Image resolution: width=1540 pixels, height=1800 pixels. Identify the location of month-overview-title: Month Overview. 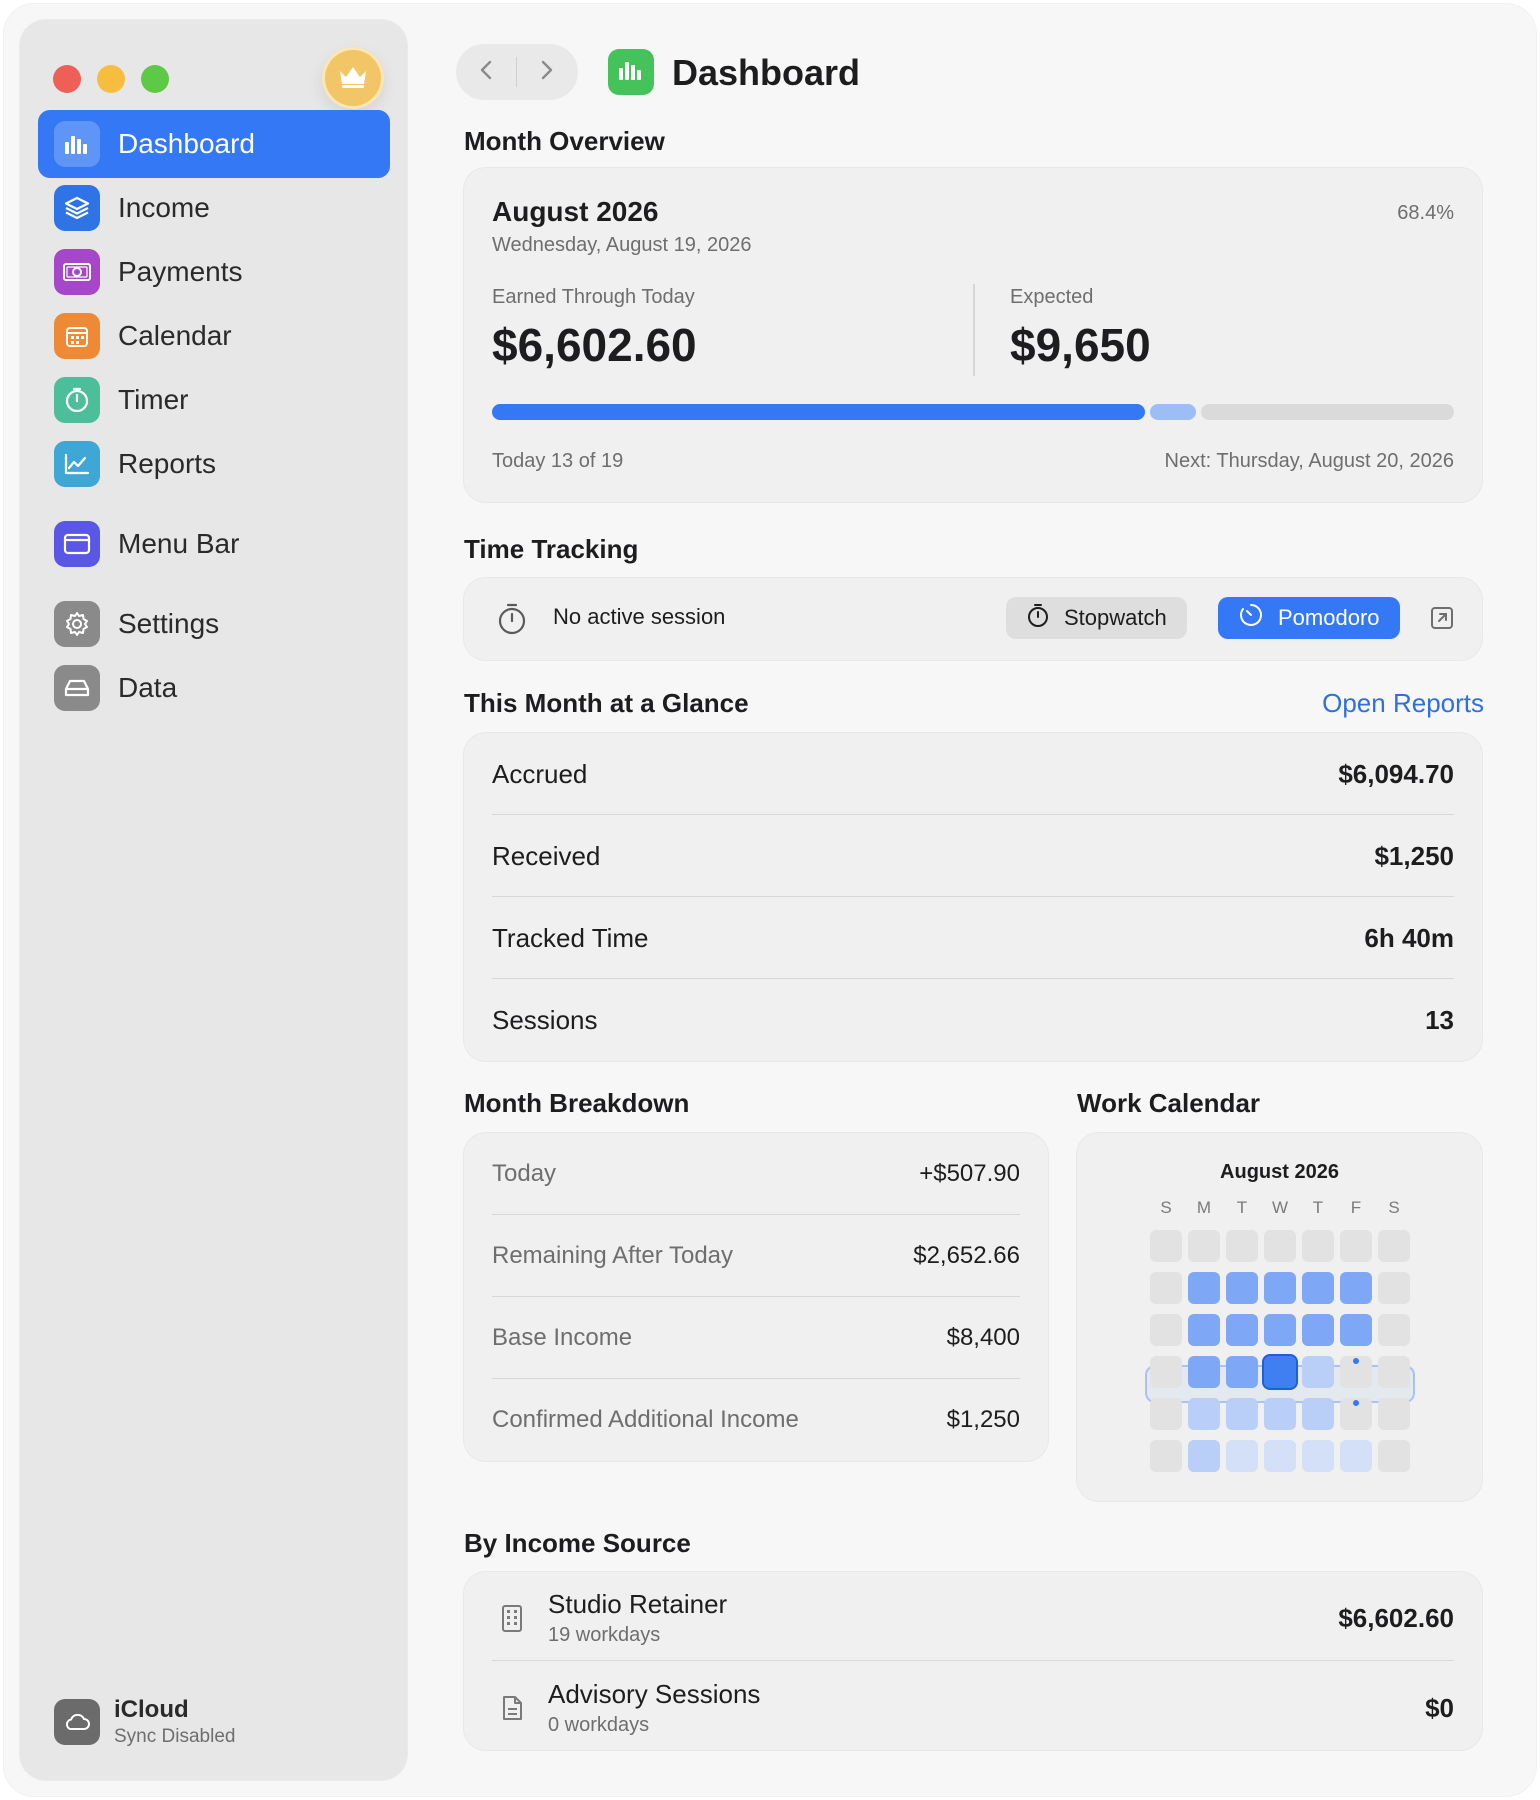
(564, 141).